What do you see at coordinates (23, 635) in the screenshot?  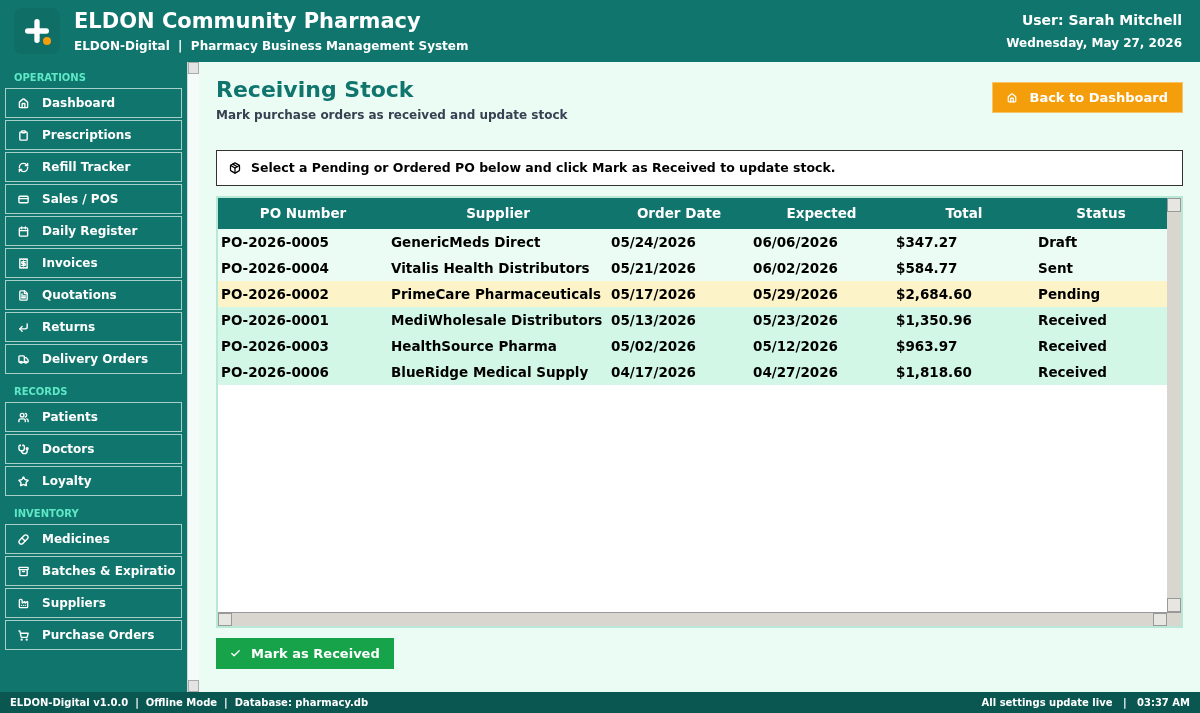 I see `cart-icon` at bounding box center [23, 635].